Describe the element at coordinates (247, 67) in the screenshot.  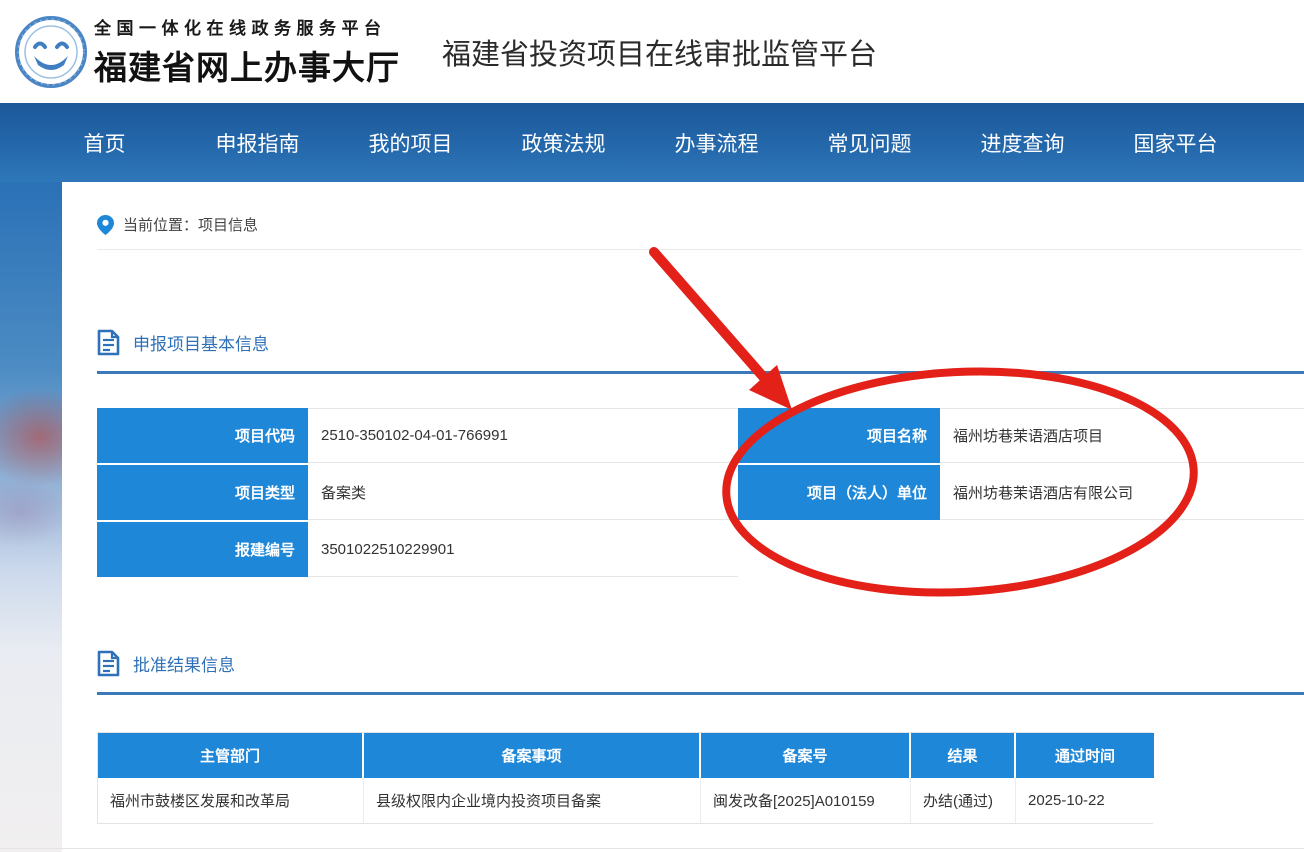
I see `logo-line2: 福建省网上办事大厅` at that location.